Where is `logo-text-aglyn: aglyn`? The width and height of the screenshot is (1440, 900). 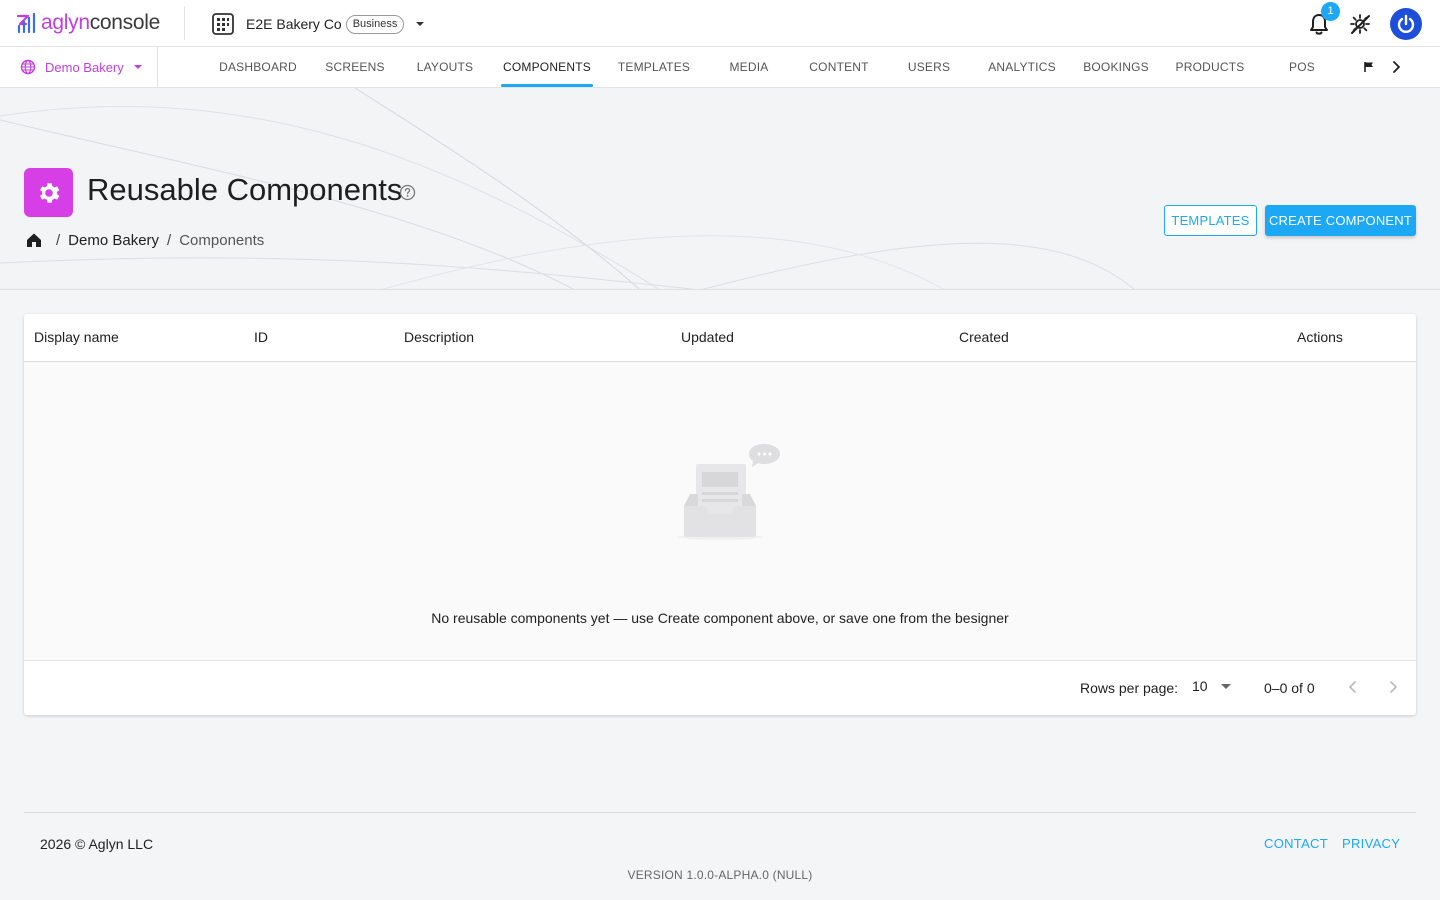
logo-text-aglyn: aglyn is located at coordinates (65, 22).